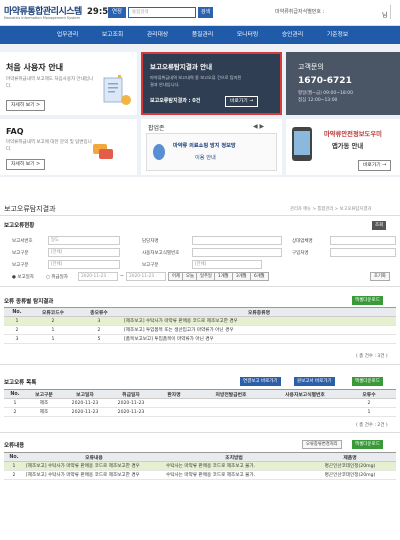 This screenshot has height=540, width=400. What do you see at coordinates (363, 240) in the screenshot?
I see `receiver-input` at bounding box center [363, 240].